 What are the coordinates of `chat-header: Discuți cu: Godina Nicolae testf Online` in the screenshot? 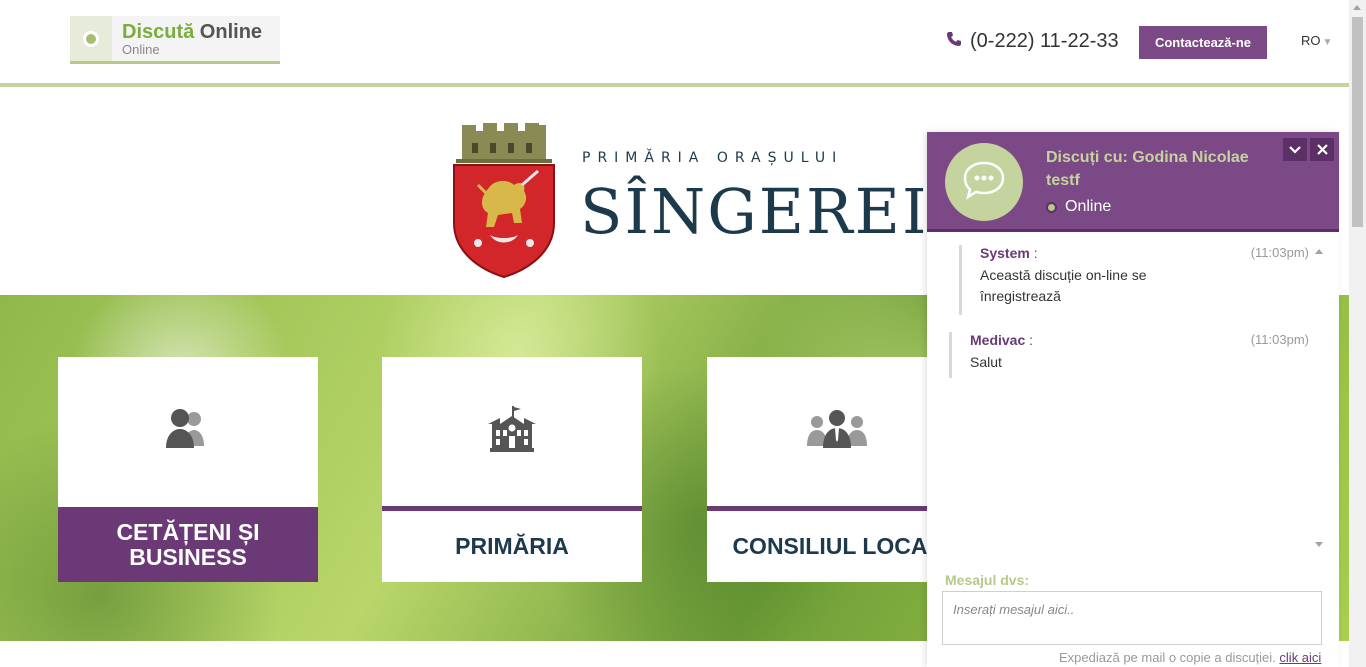 It's located at (1133, 182).